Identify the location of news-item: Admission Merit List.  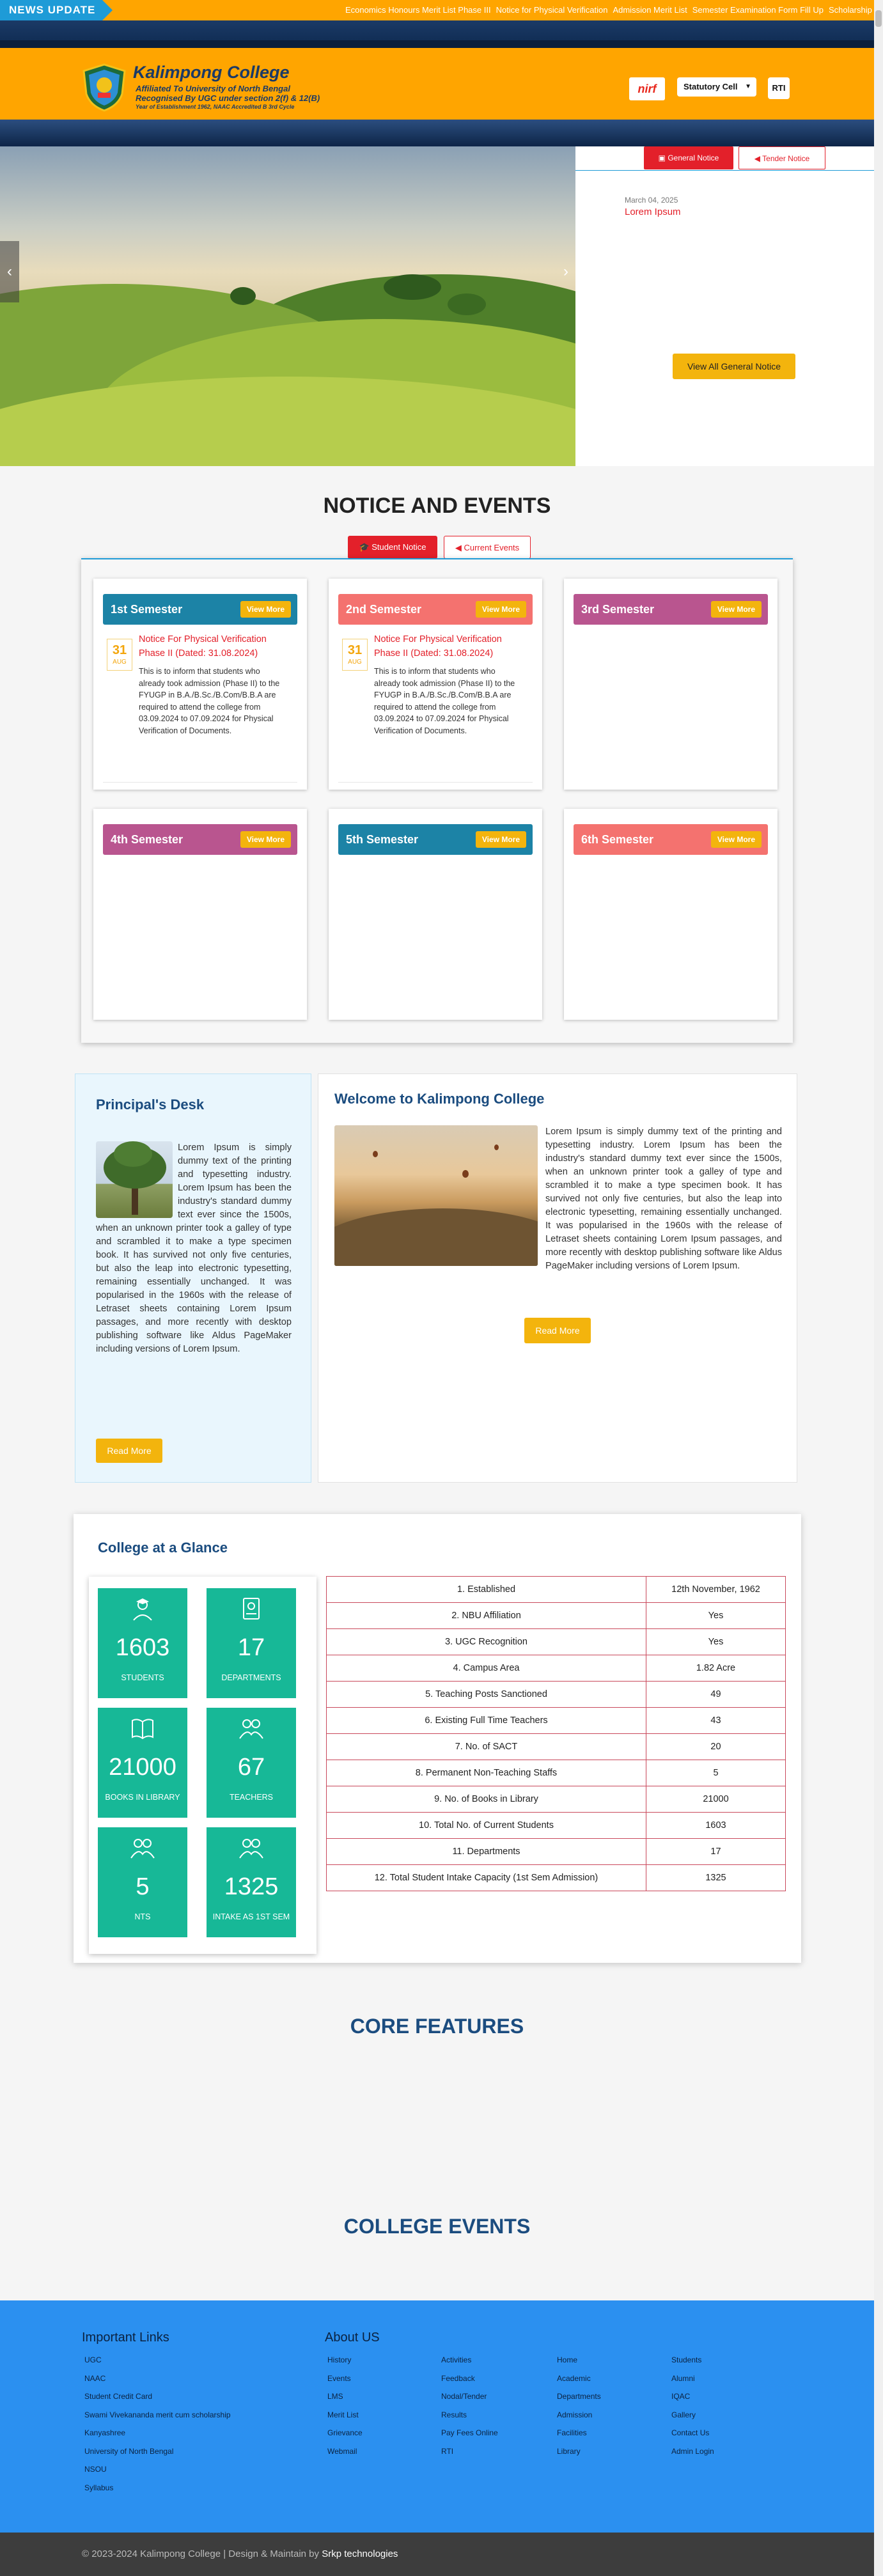
(650, 10).